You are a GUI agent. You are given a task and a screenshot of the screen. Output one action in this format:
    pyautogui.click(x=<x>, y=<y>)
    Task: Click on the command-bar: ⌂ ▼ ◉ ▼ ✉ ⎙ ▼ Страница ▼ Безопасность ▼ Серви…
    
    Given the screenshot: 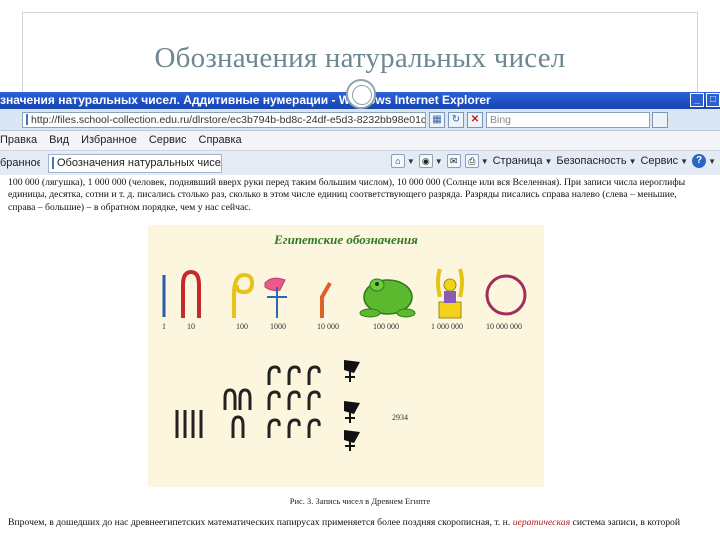 What is the action you would take?
    pyautogui.click(x=553, y=161)
    